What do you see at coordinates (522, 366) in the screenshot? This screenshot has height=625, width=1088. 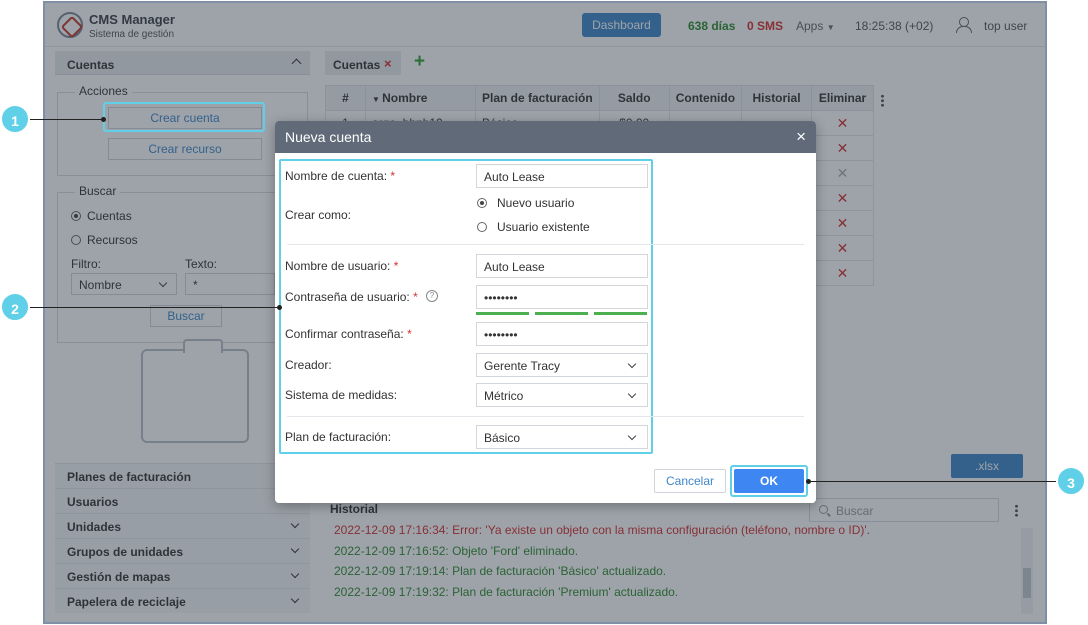 I see `creator-value: Gerente Tracy` at bounding box center [522, 366].